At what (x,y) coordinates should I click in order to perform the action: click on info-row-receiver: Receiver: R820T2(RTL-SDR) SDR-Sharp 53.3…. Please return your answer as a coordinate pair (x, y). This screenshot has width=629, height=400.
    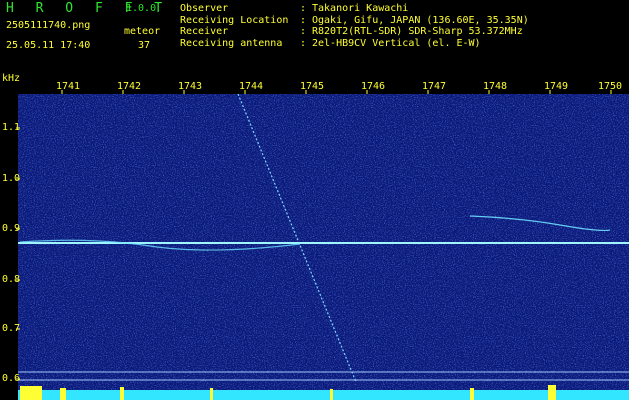
    Looking at the image, I should click on (354, 32).